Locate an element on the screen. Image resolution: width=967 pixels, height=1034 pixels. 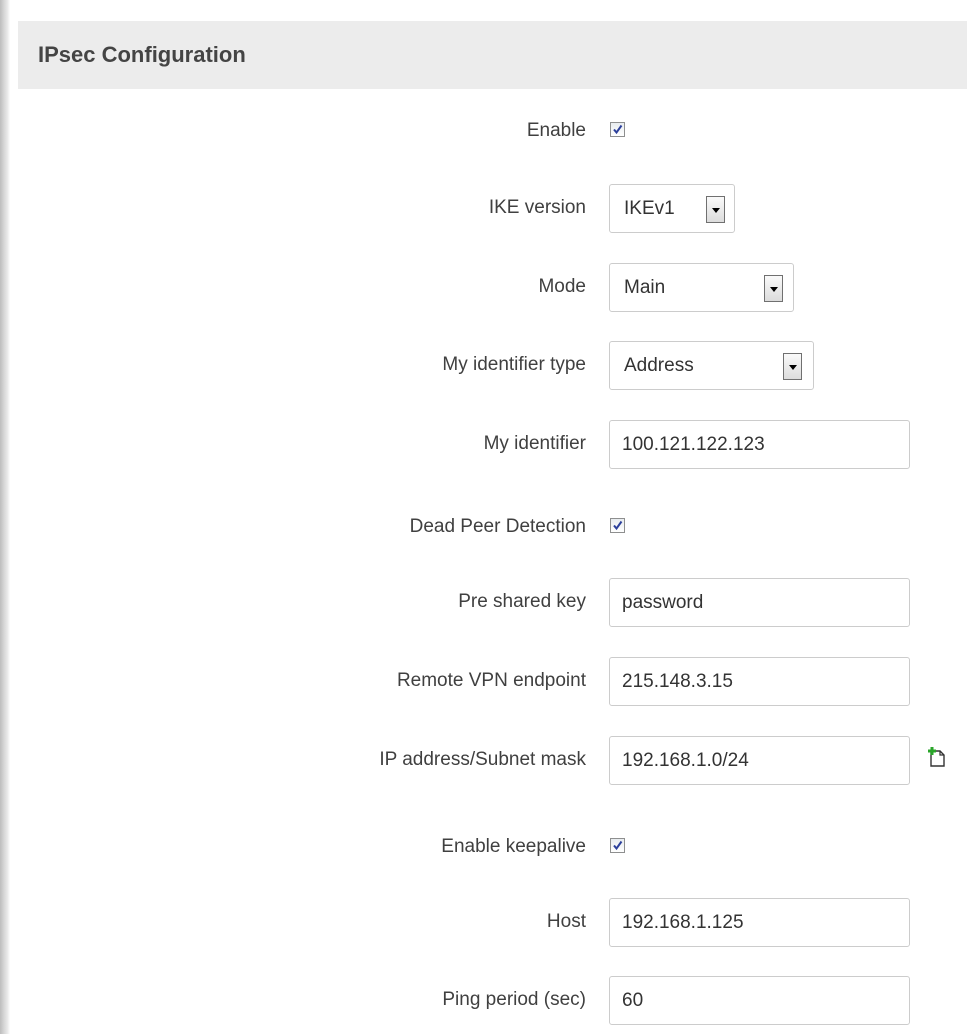
window-left-edge is located at coordinates (5, 517).